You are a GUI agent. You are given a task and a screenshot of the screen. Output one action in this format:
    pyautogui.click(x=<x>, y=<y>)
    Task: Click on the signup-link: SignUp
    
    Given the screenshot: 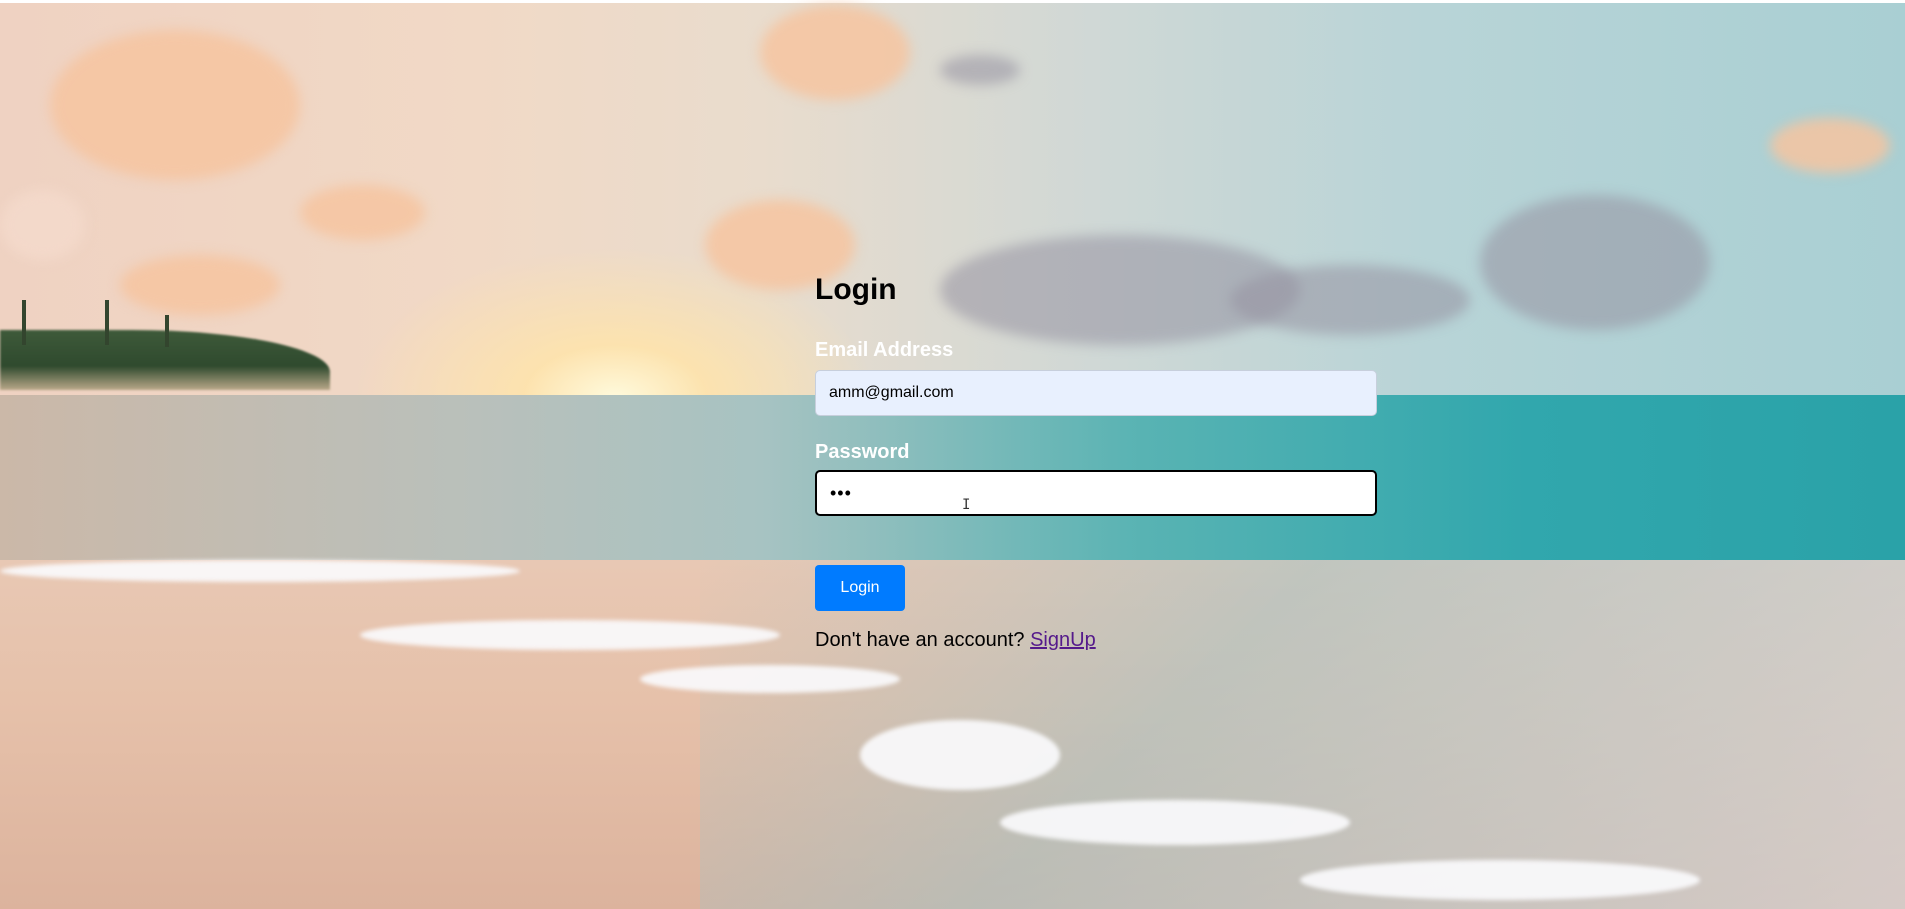 What is the action you would take?
    pyautogui.click(x=1063, y=640)
    